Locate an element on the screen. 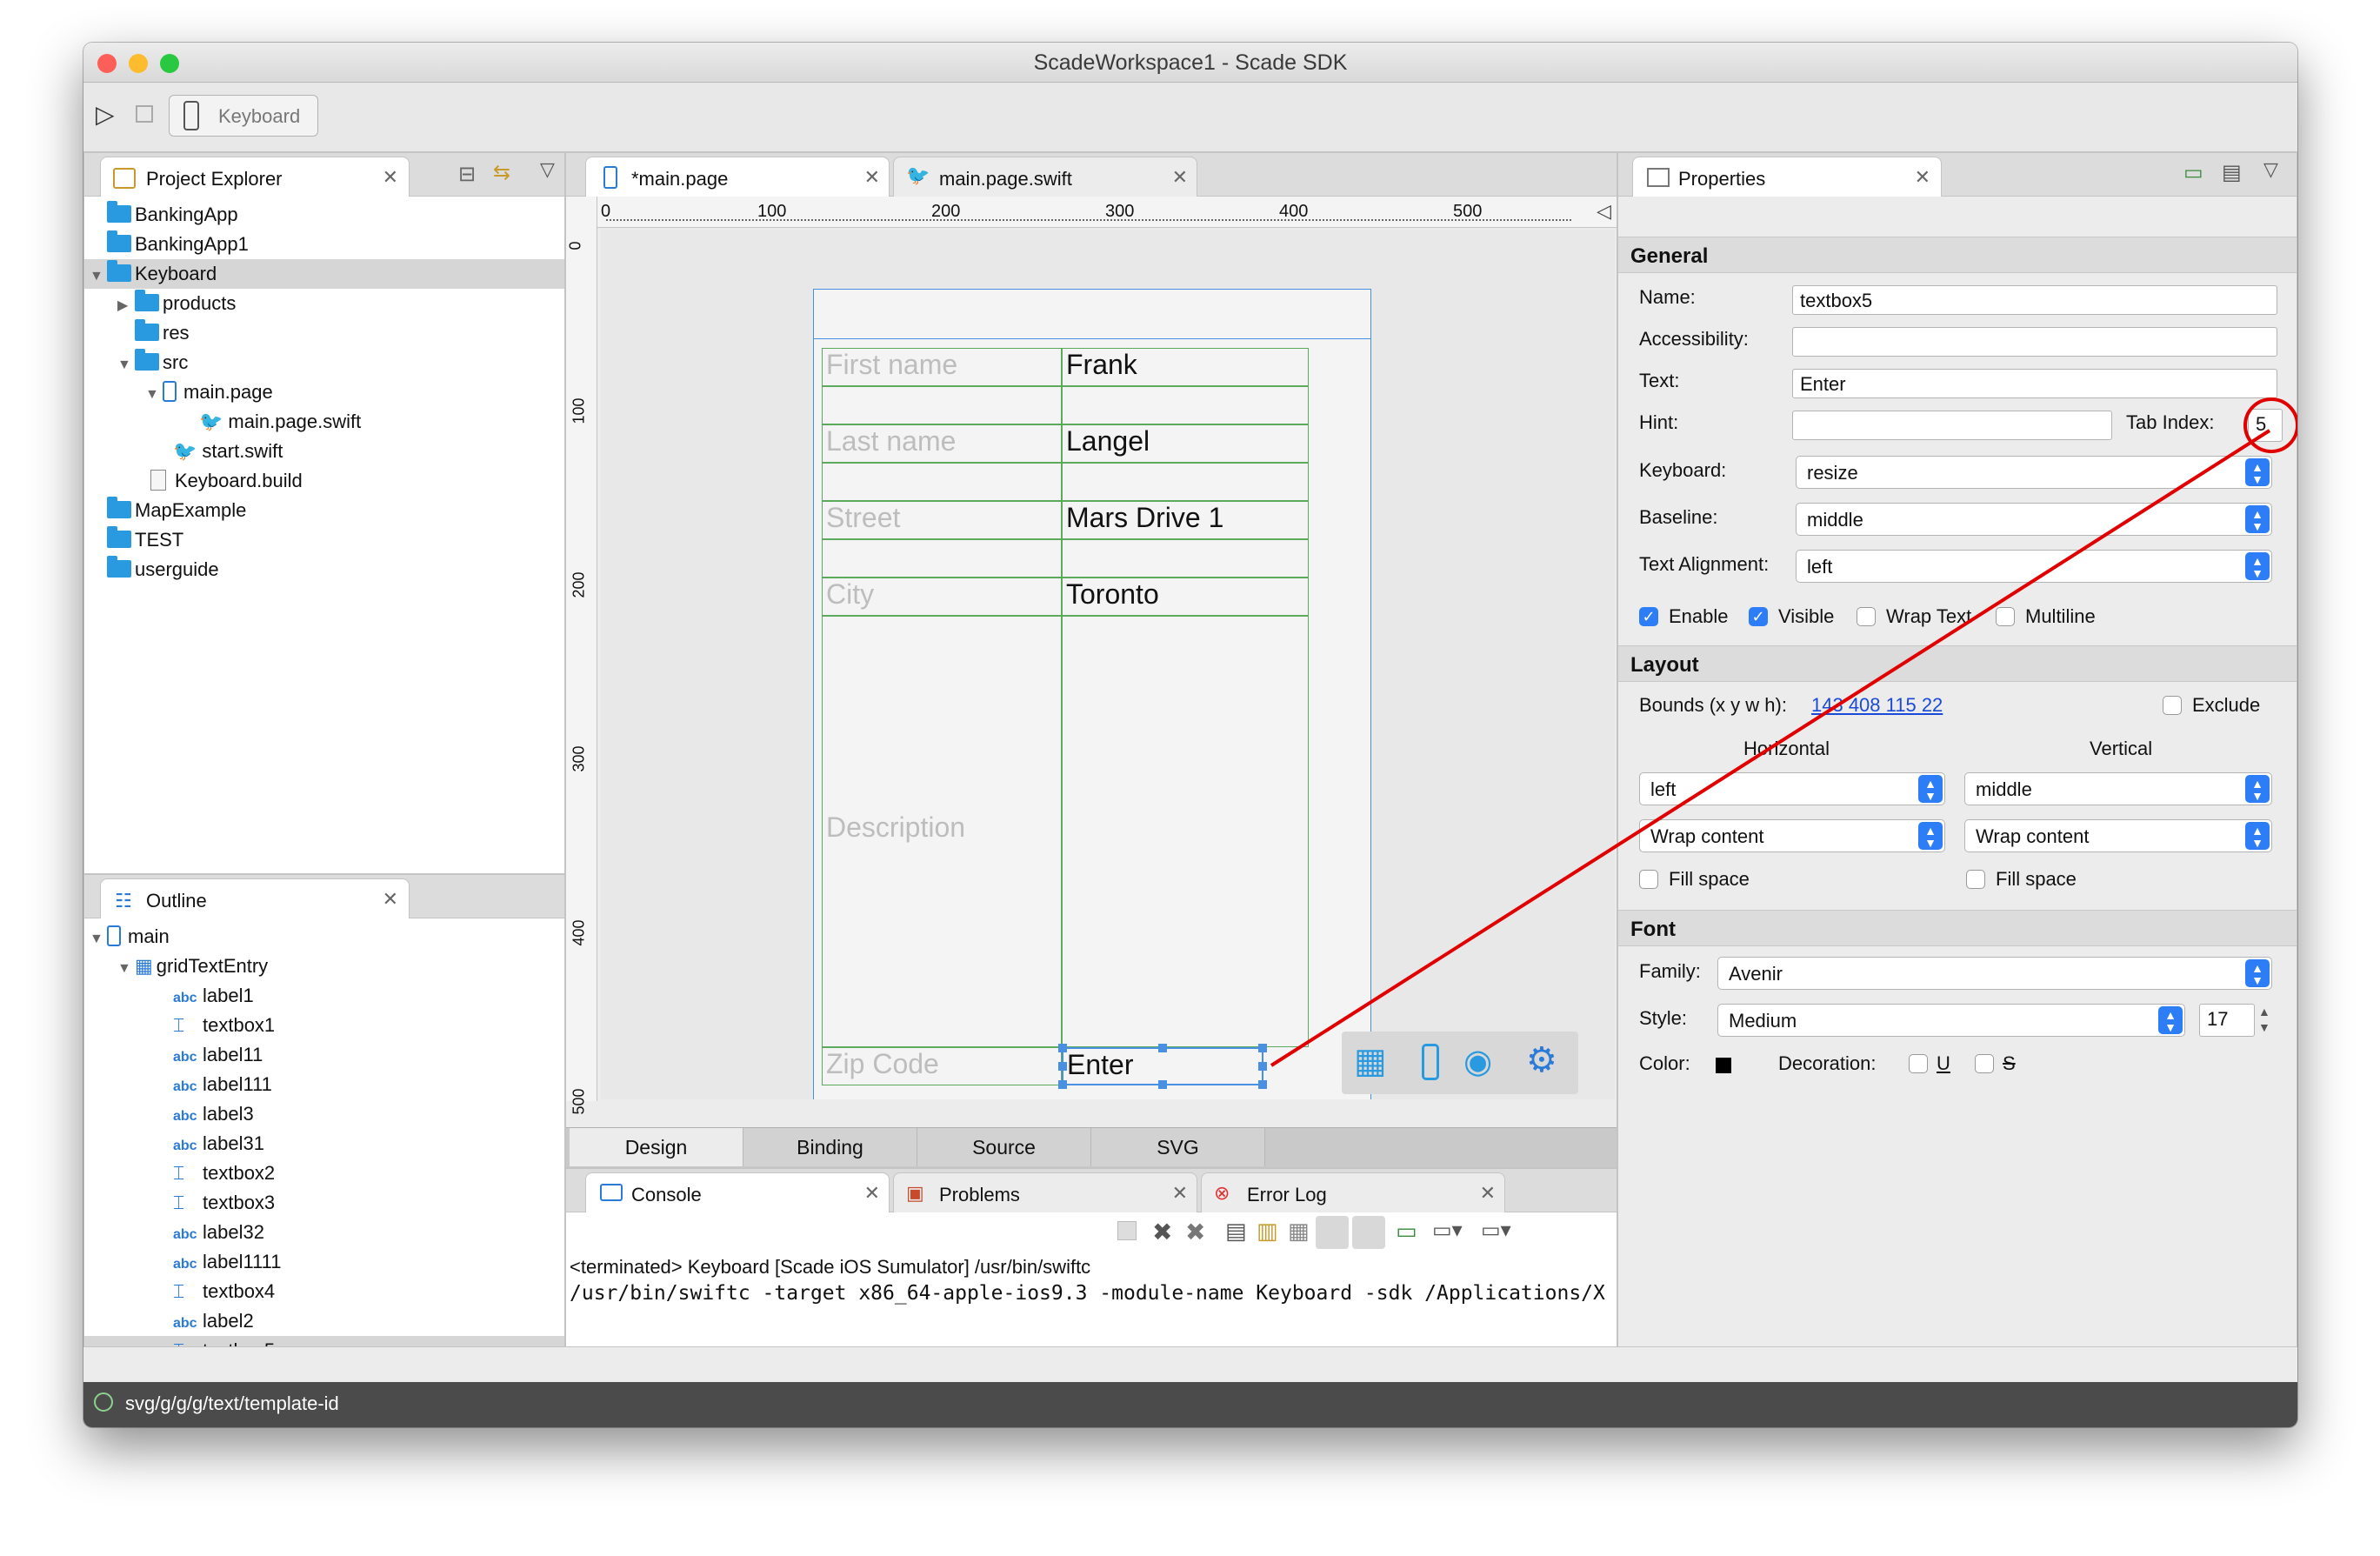 The height and width of the screenshot is (1556, 2380). annotation-circle is located at coordinates (2270, 425).